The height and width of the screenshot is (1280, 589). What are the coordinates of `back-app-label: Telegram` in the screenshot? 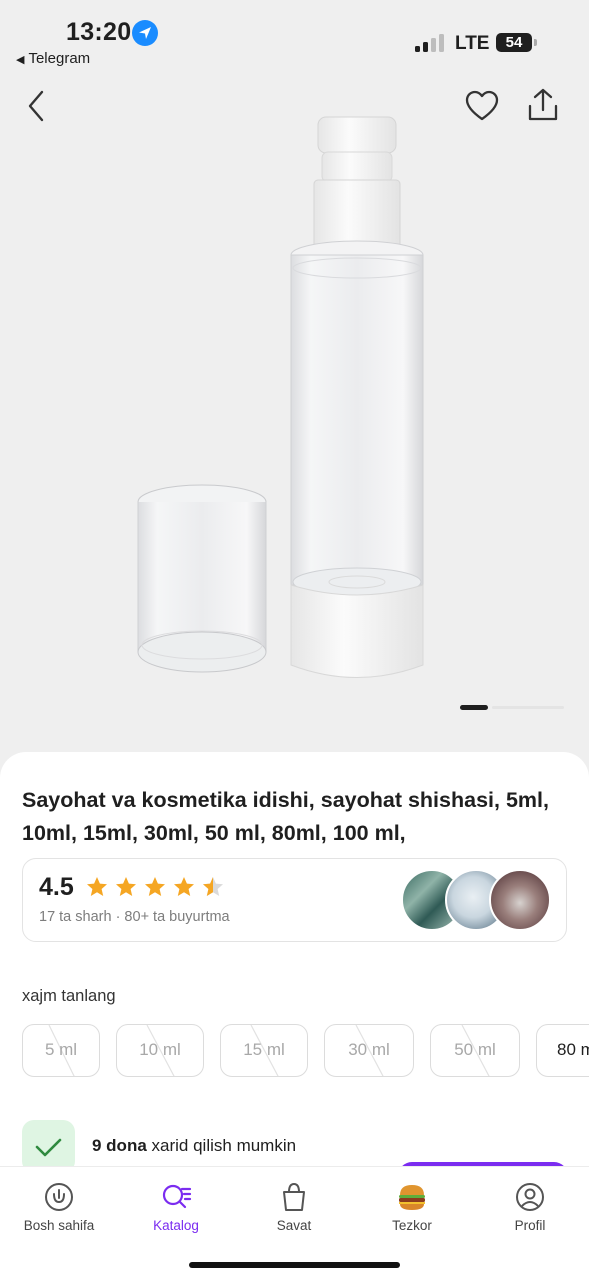 It's located at (59, 58).